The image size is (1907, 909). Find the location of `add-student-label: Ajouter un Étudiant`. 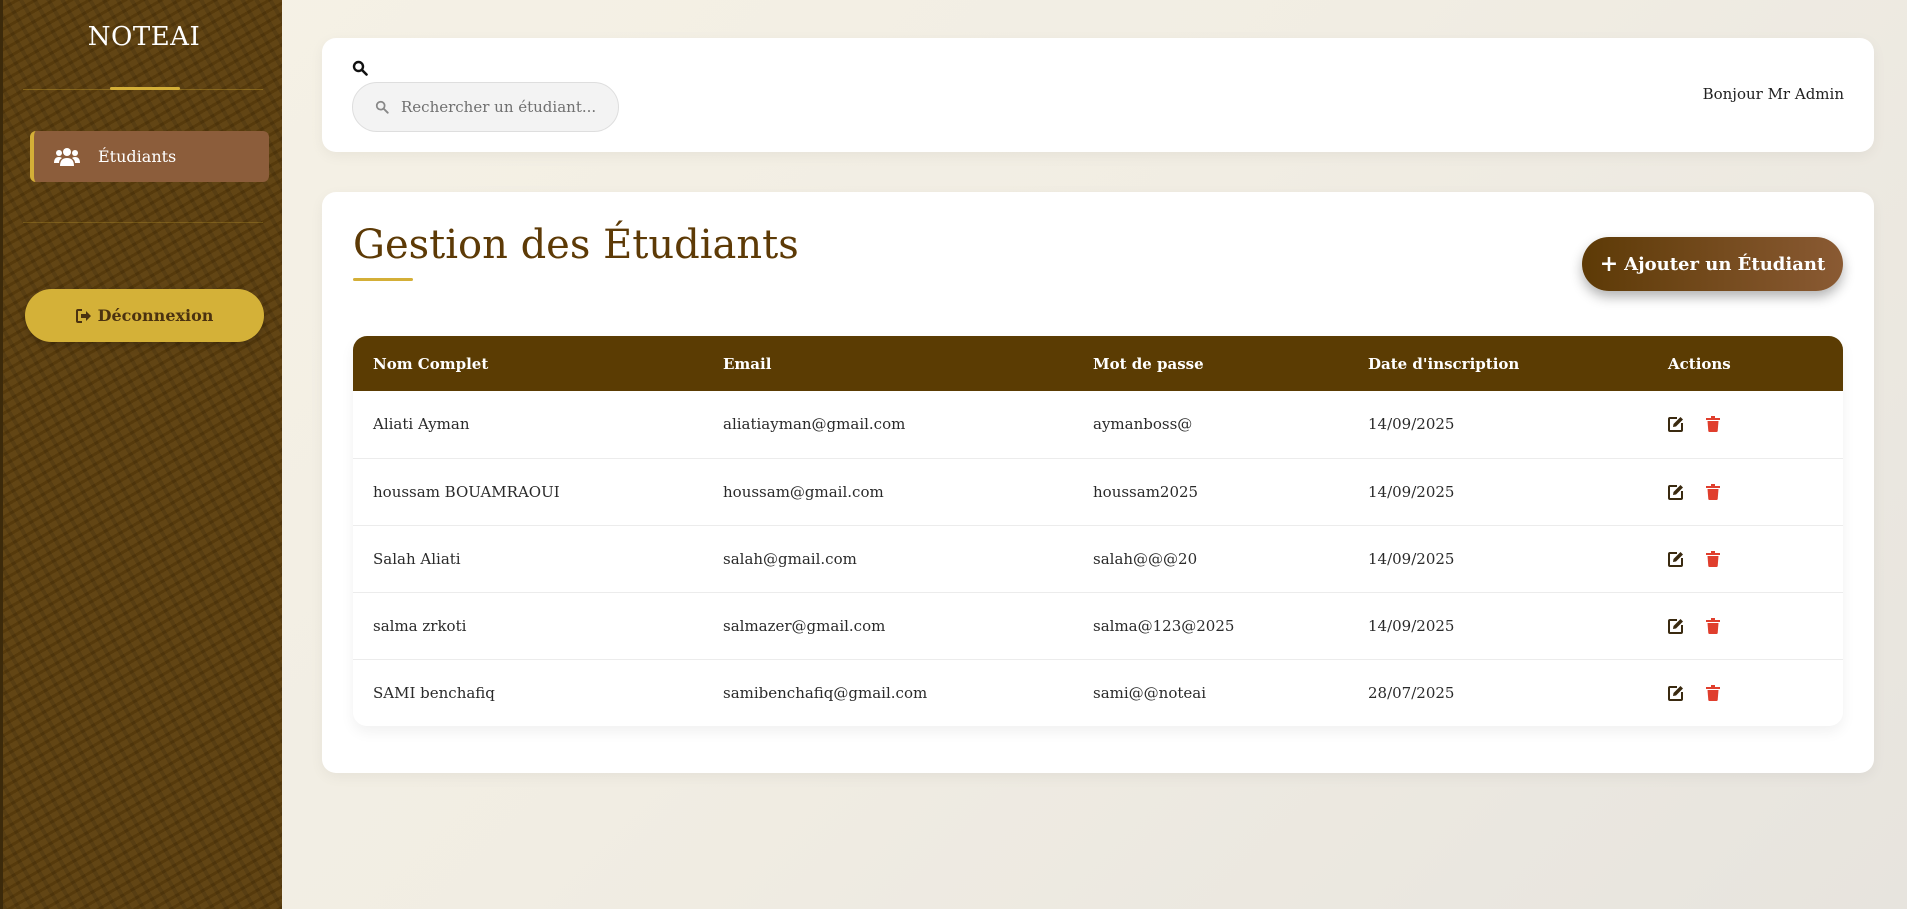

add-student-label: Ajouter un Étudiant is located at coordinates (1725, 264).